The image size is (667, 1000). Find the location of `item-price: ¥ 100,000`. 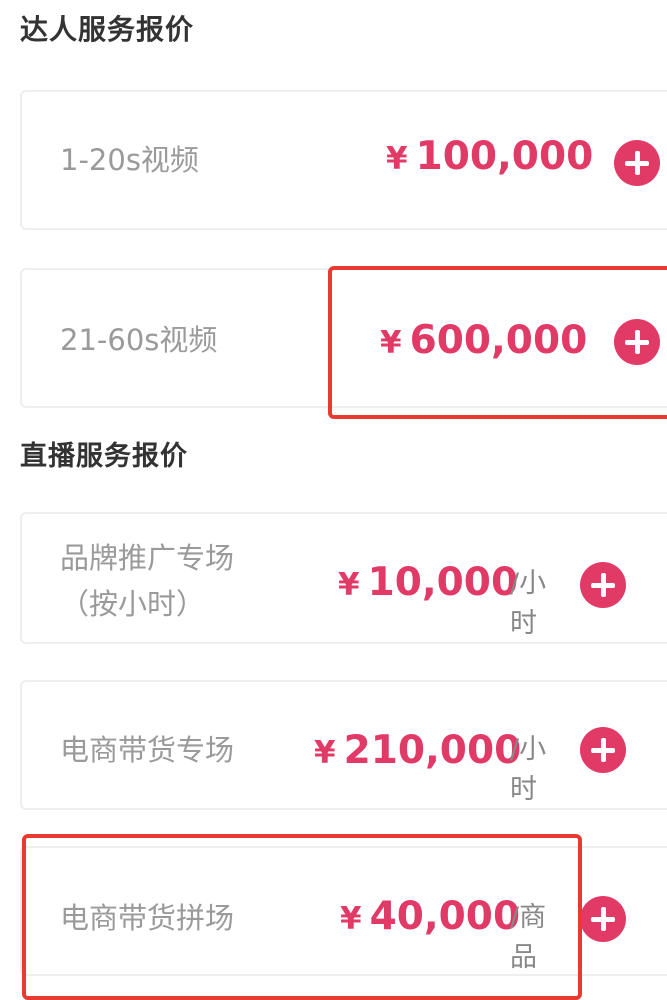

item-price: ¥ 100,000 is located at coordinates (489, 156).